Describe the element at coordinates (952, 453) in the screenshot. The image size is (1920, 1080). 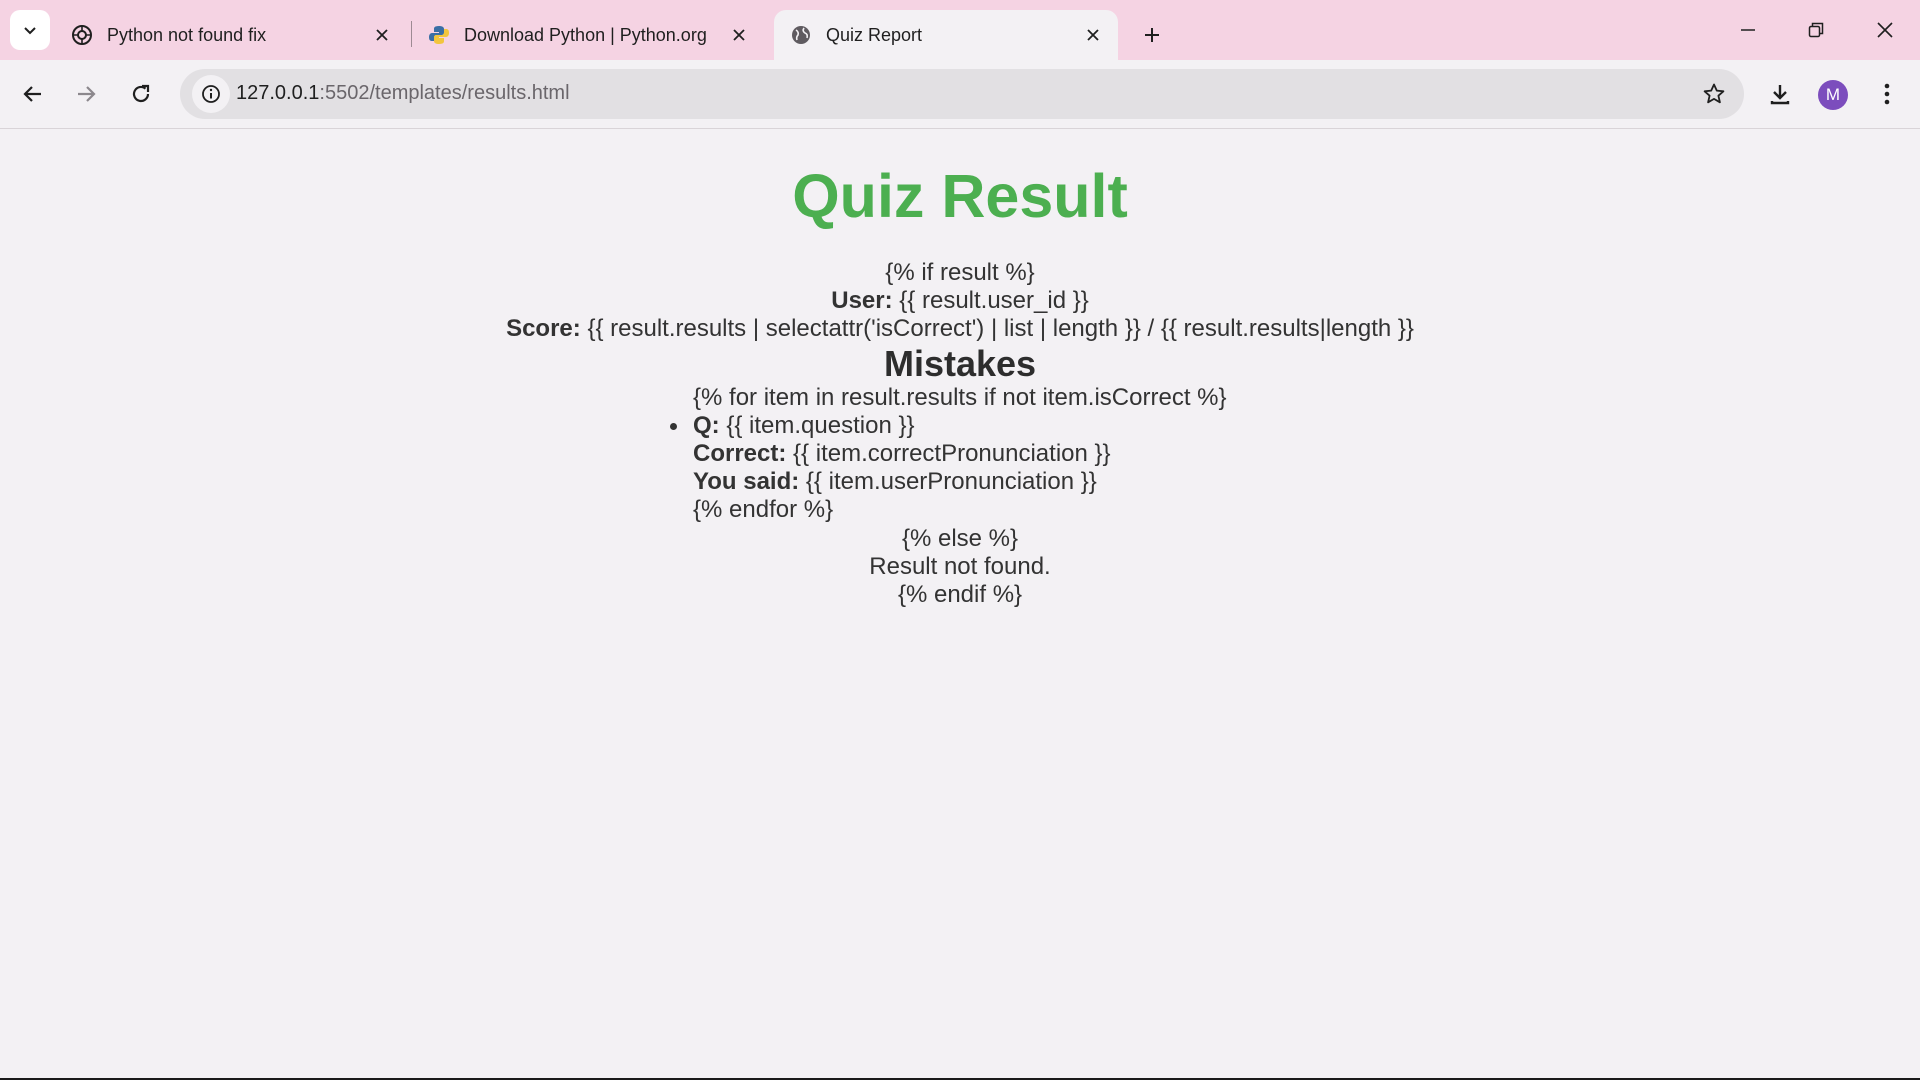
I see `correct-value: {{ item.correctPronunciation }}` at that location.